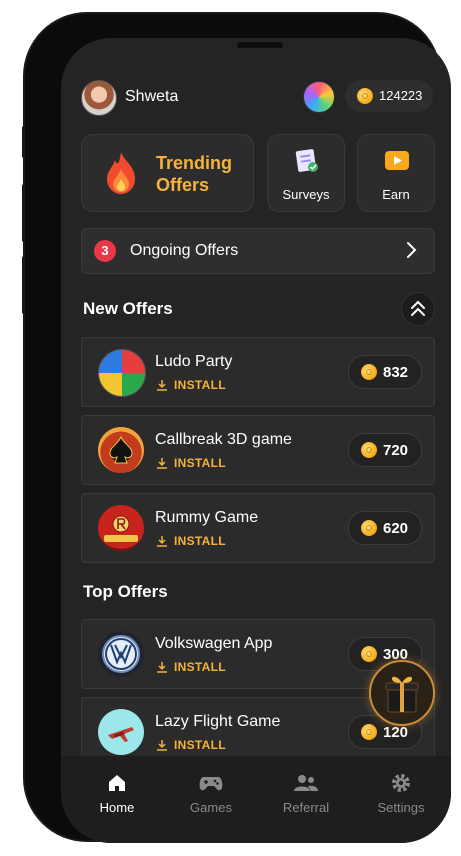  I want to click on spade-icon, so click(121, 449).